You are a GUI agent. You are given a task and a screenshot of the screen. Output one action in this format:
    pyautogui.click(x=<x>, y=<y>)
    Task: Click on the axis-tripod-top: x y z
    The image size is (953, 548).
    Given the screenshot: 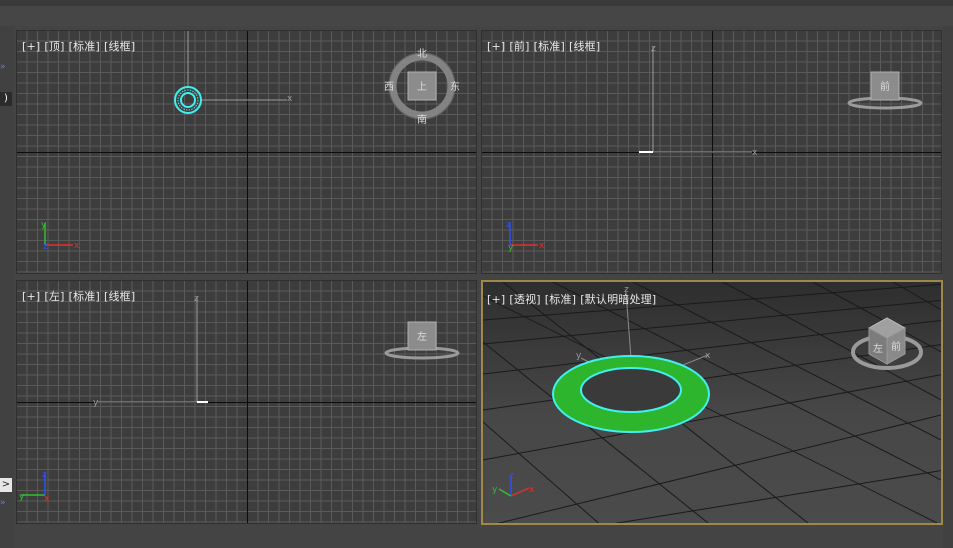 What is the action you would take?
    pyautogui.click(x=60, y=236)
    